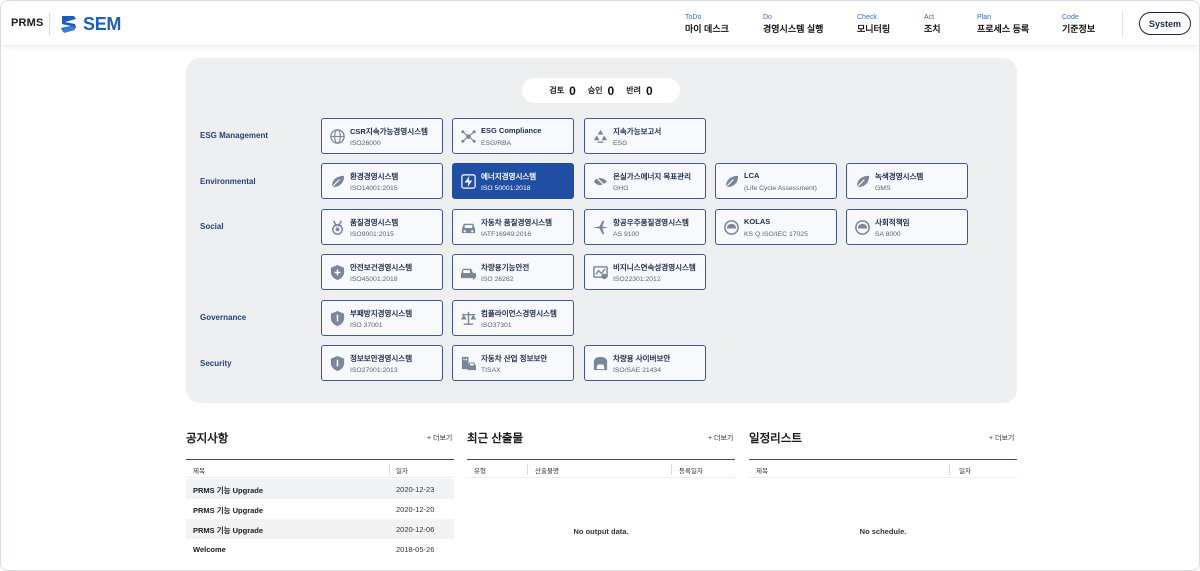  I want to click on card-code: ISO9001:2015, so click(372, 234).